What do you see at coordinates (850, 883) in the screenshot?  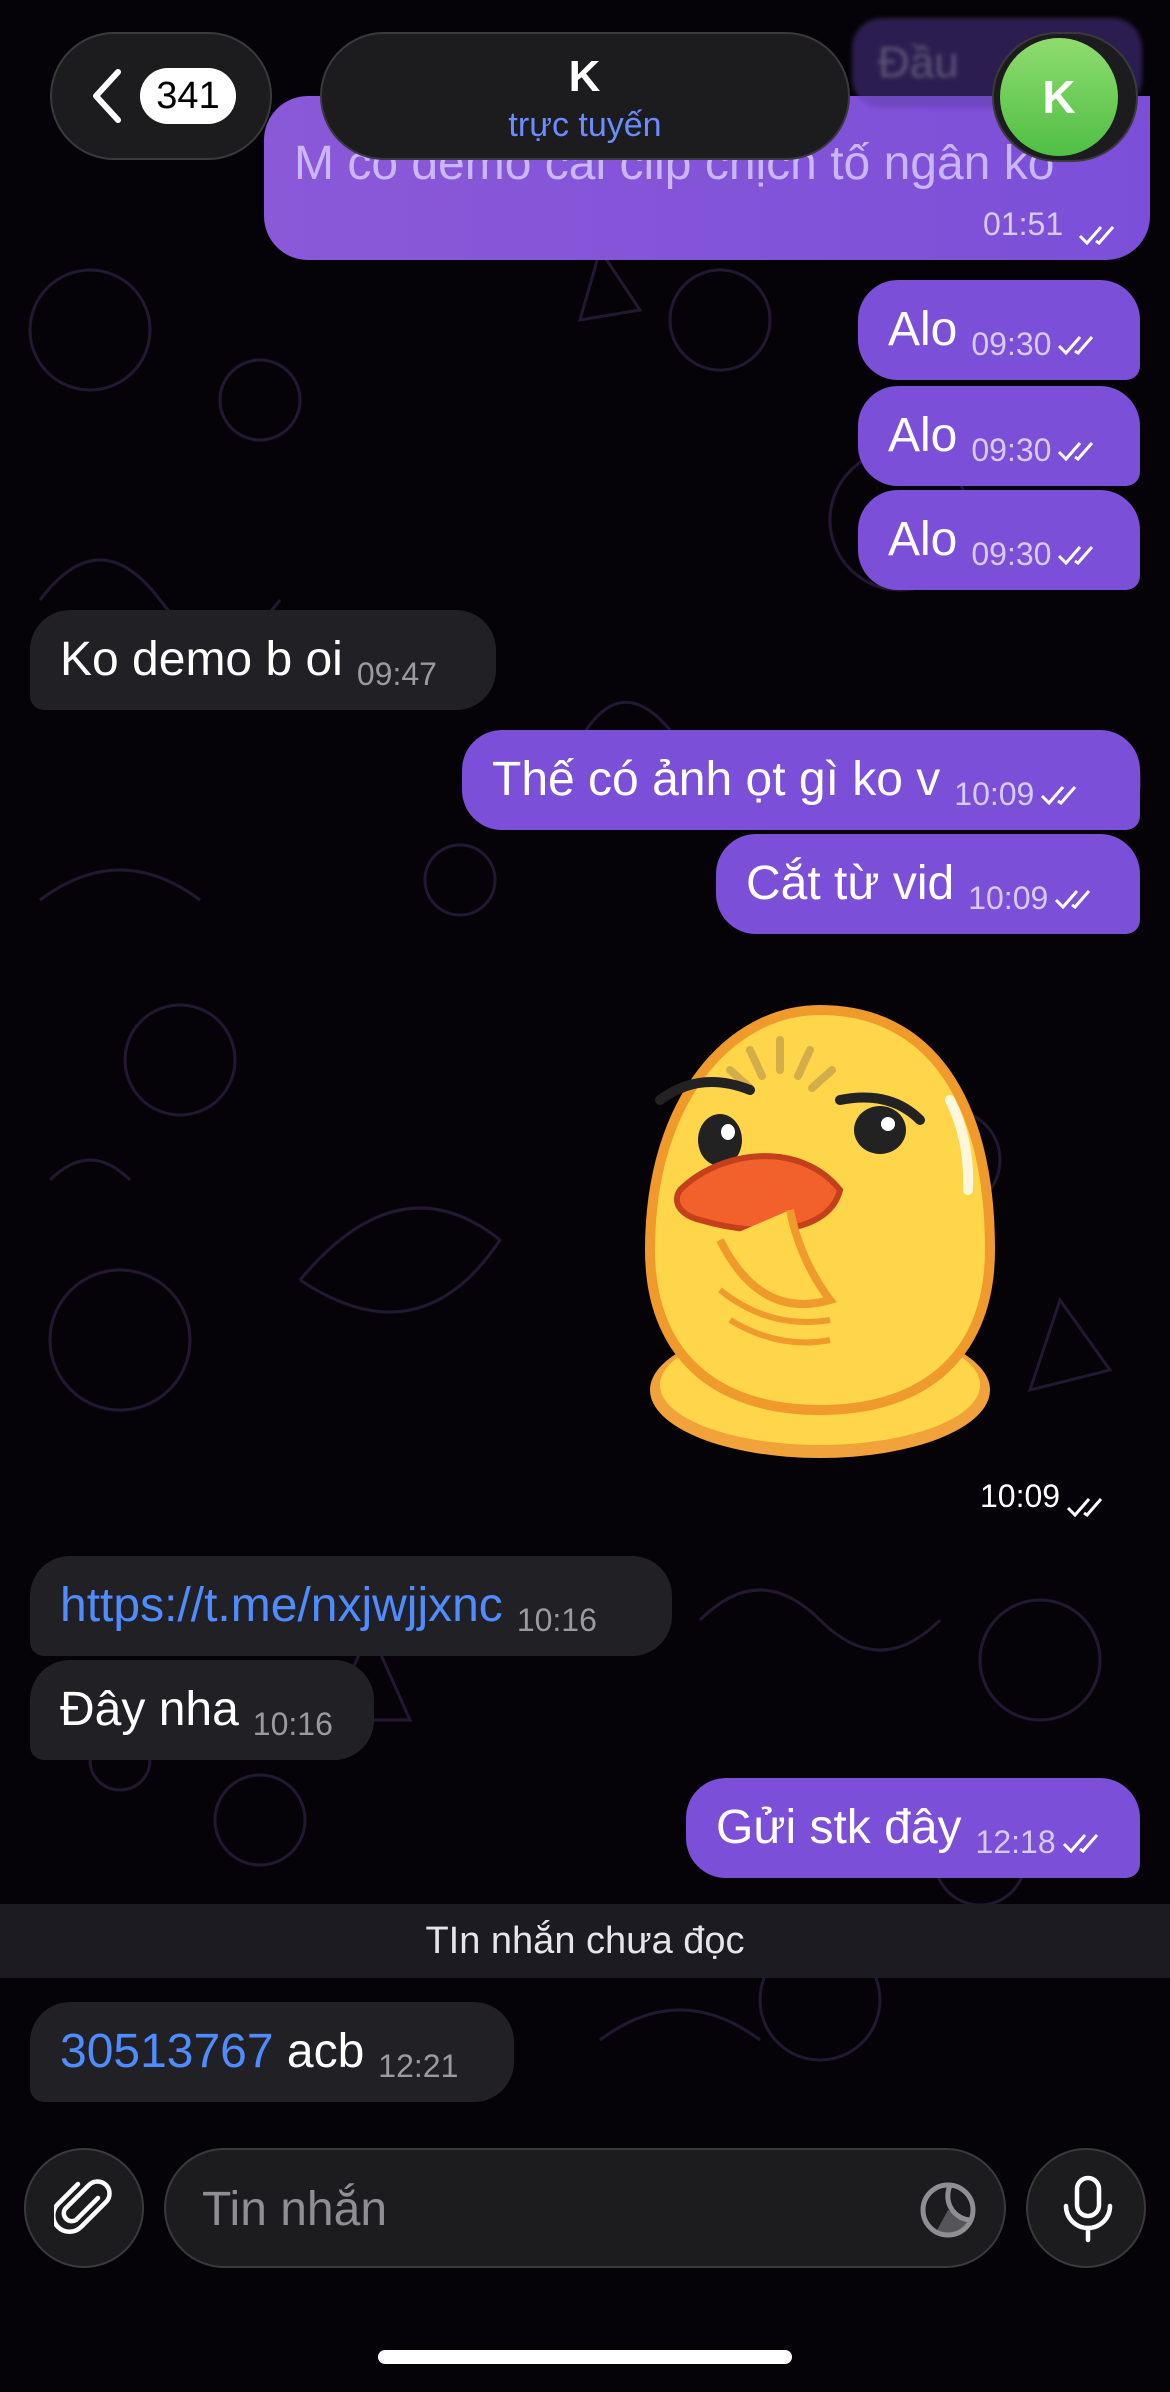 I see `message-text: Cắt từ vid` at bounding box center [850, 883].